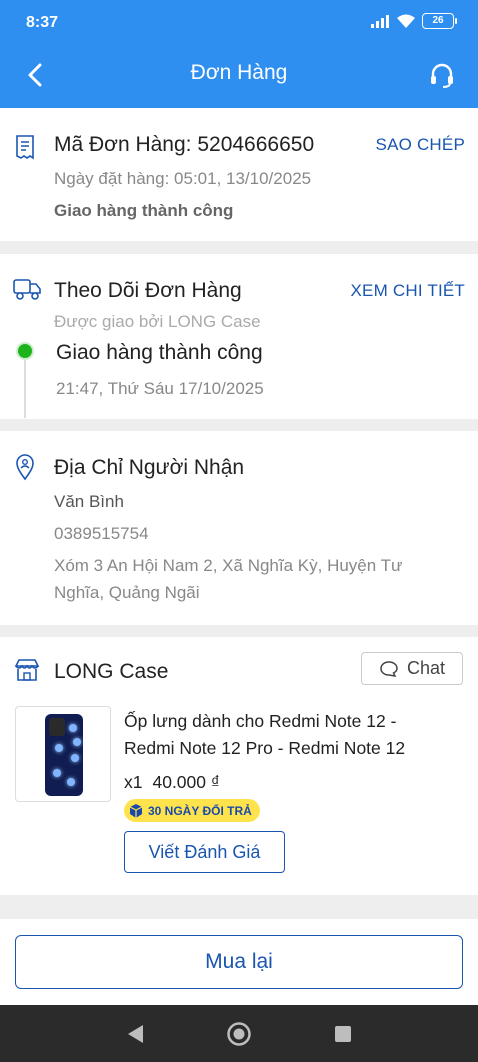 This screenshot has width=478, height=1062. I want to click on chat-button: Chat, so click(412, 668).